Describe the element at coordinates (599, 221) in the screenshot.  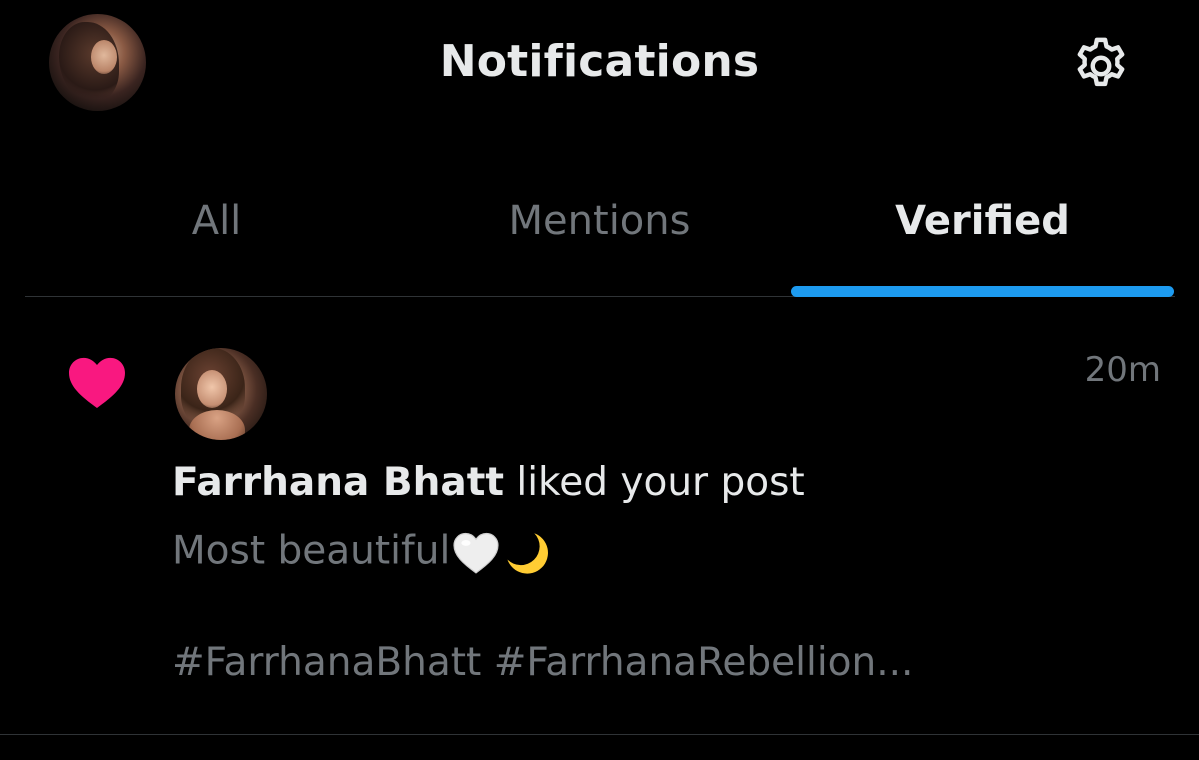
I see `tab-mentions-label: Mentions` at that location.